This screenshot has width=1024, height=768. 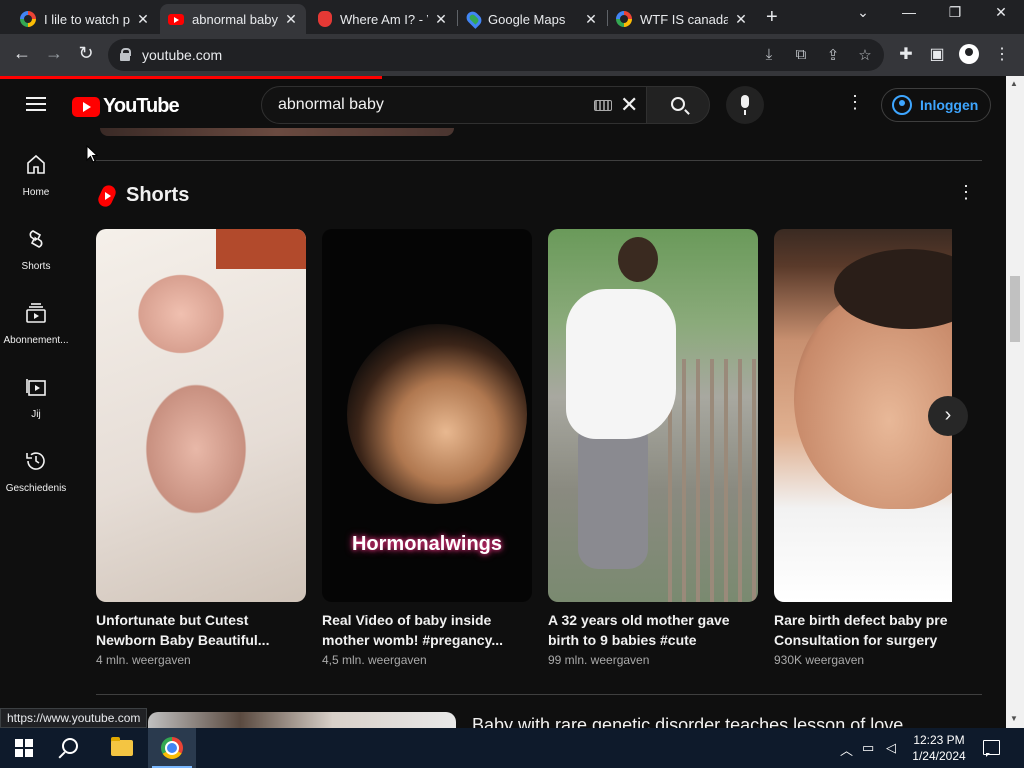 What do you see at coordinates (22, 53) in the screenshot?
I see `back-arrow-icon: ←` at bounding box center [22, 53].